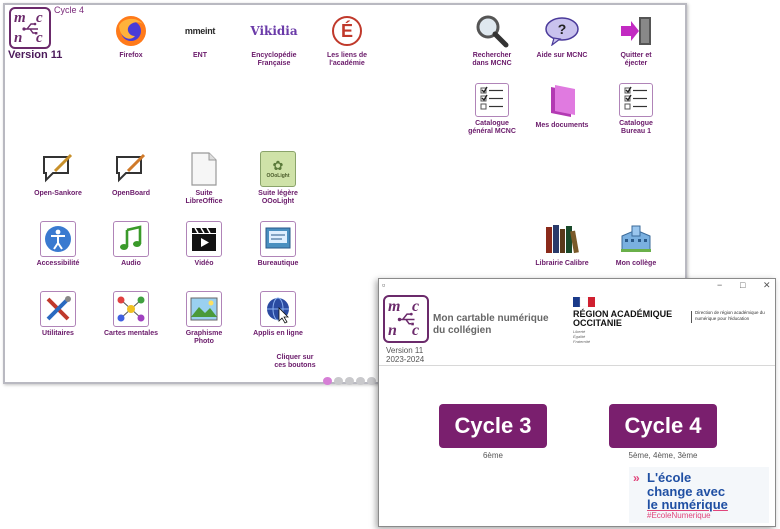 The height and width of the screenshot is (529, 780). Describe the element at coordinates (636, 31) in the screenshot. I see `exit-door-icon` at that location.